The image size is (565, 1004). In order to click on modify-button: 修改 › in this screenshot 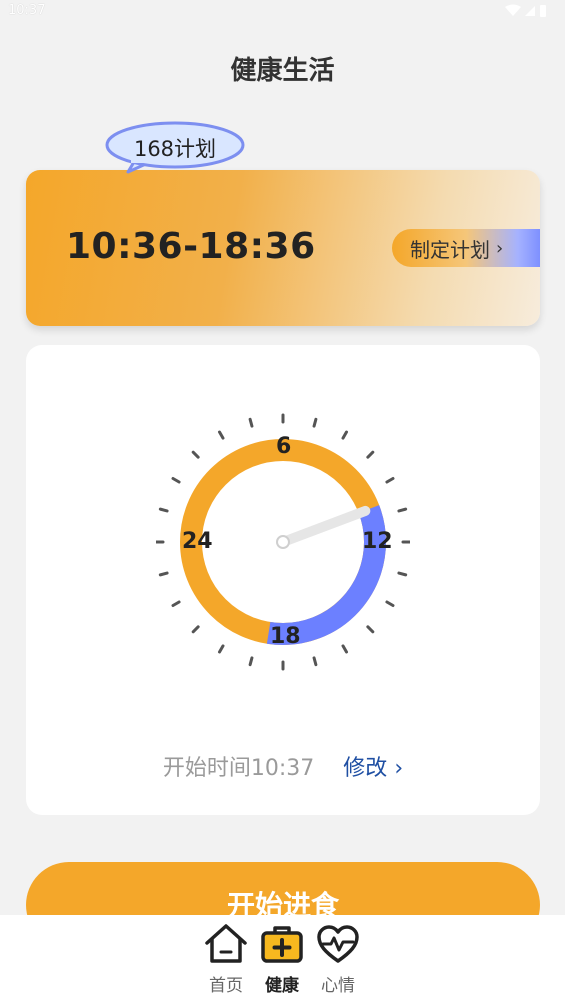, I will do `click(373, 768)`.